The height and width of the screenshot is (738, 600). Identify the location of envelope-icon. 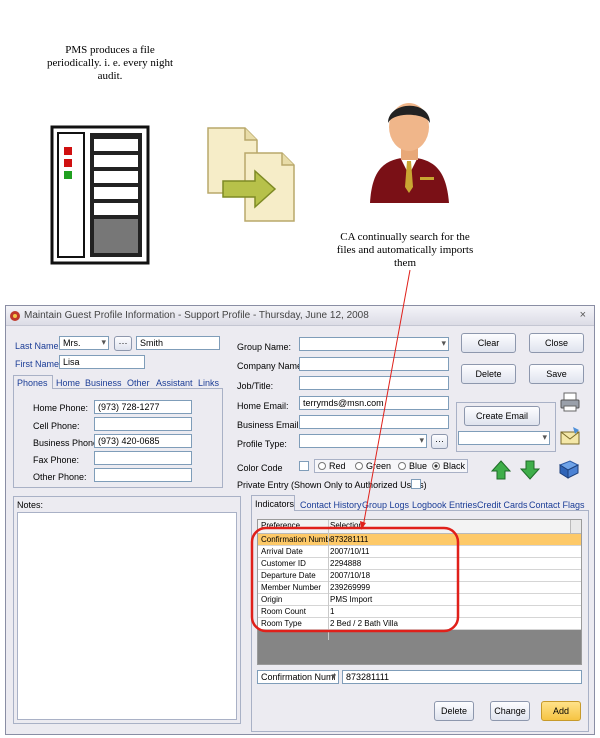
(570, 436).